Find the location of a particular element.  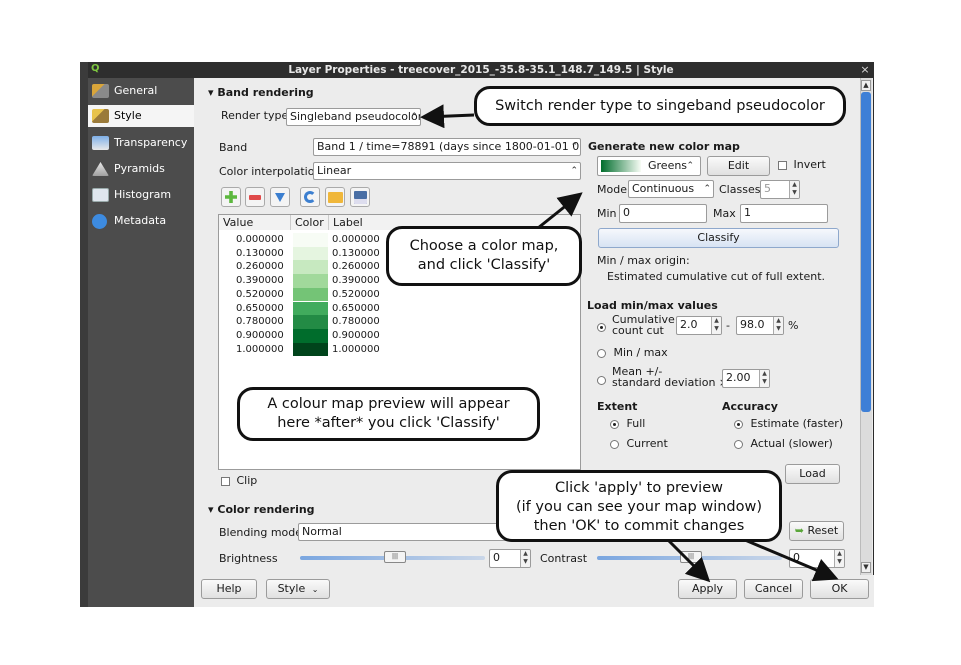

arrow-render-type is located at coordinates (447, 116).